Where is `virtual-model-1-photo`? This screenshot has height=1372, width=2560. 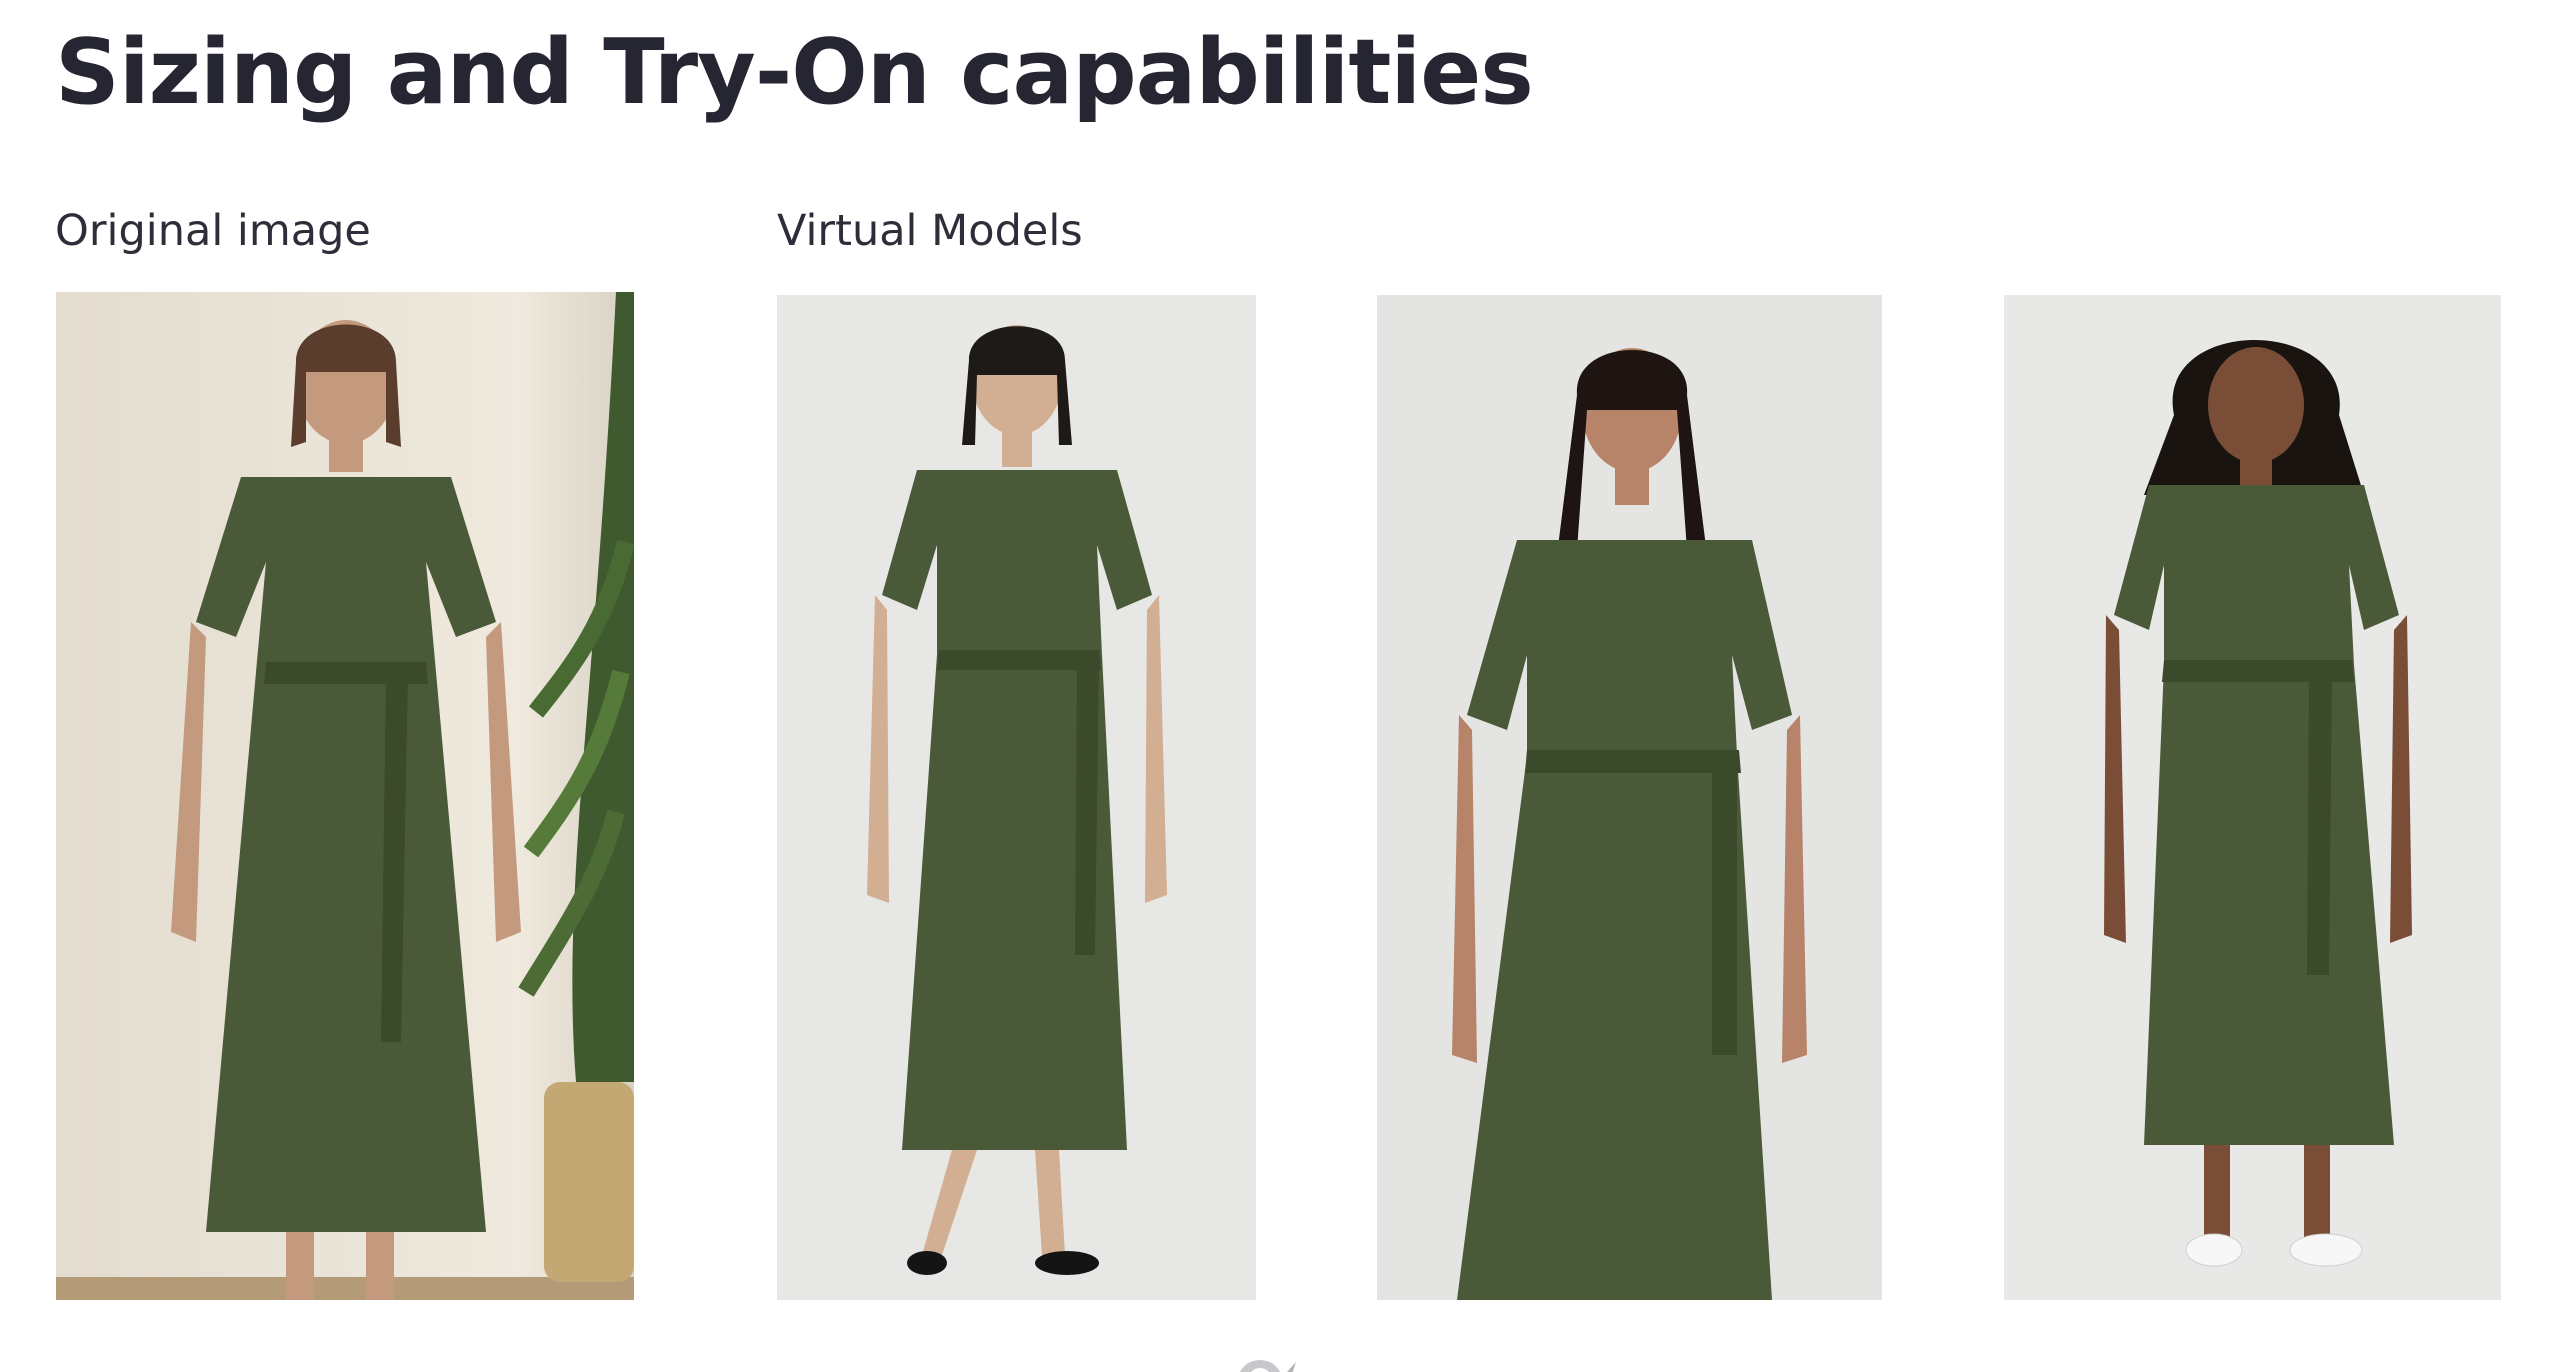 virtual-model-1-photo is located at coordinates (1016, 797).